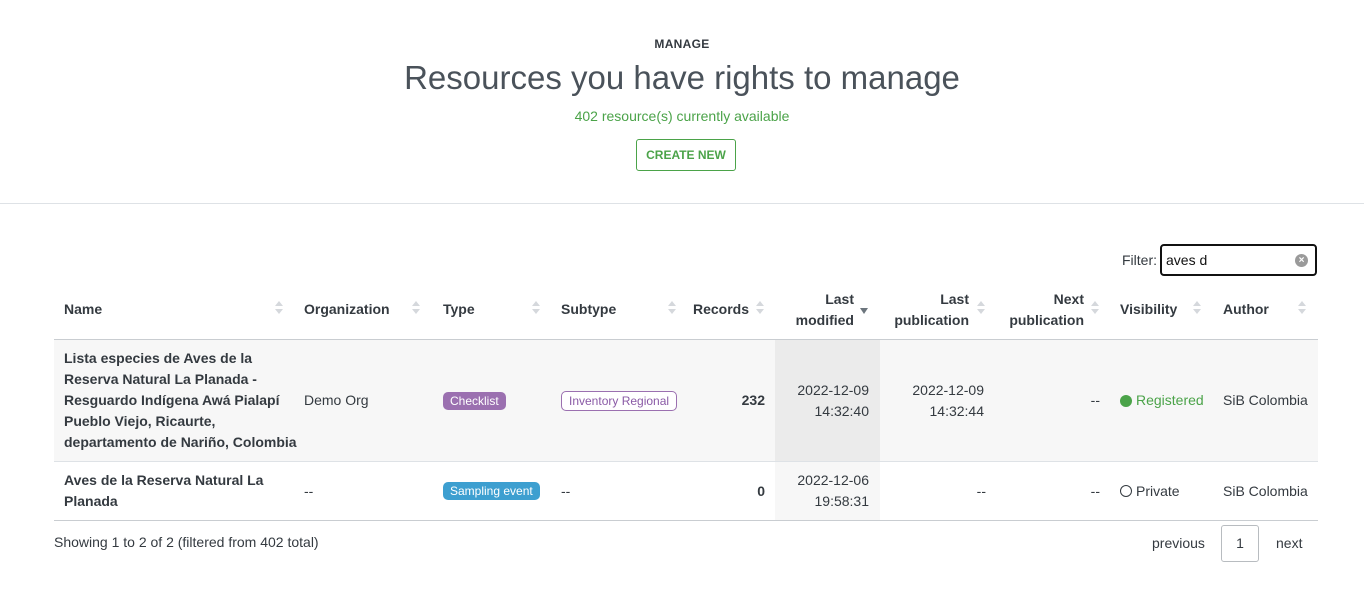 This screenshot has height=592, width=1364. I want to click on sort-desc-icon, so click(864, 308).